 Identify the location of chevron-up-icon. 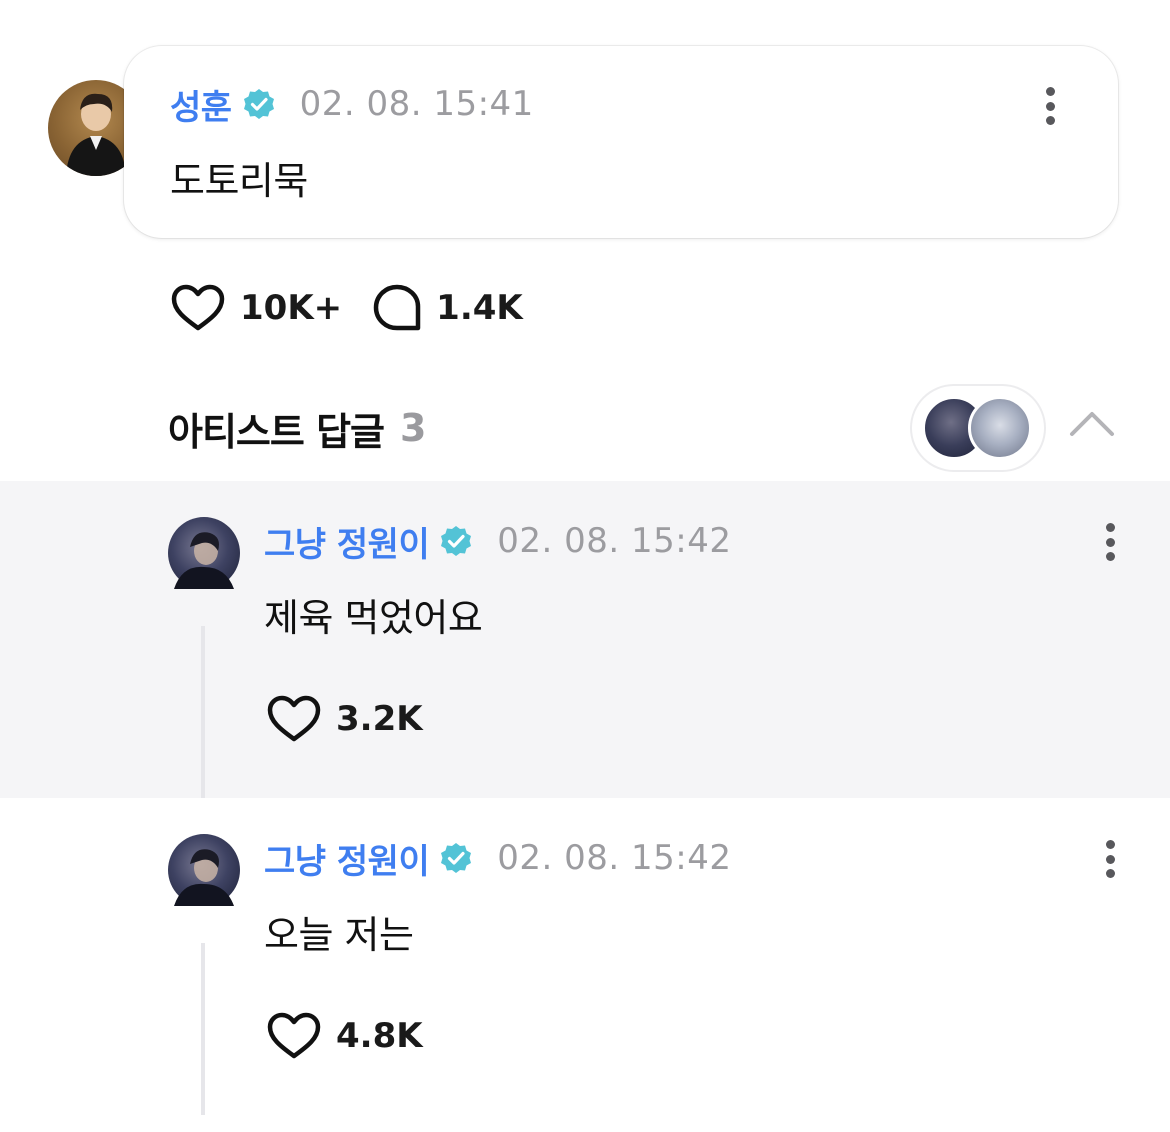
(1092, 424).